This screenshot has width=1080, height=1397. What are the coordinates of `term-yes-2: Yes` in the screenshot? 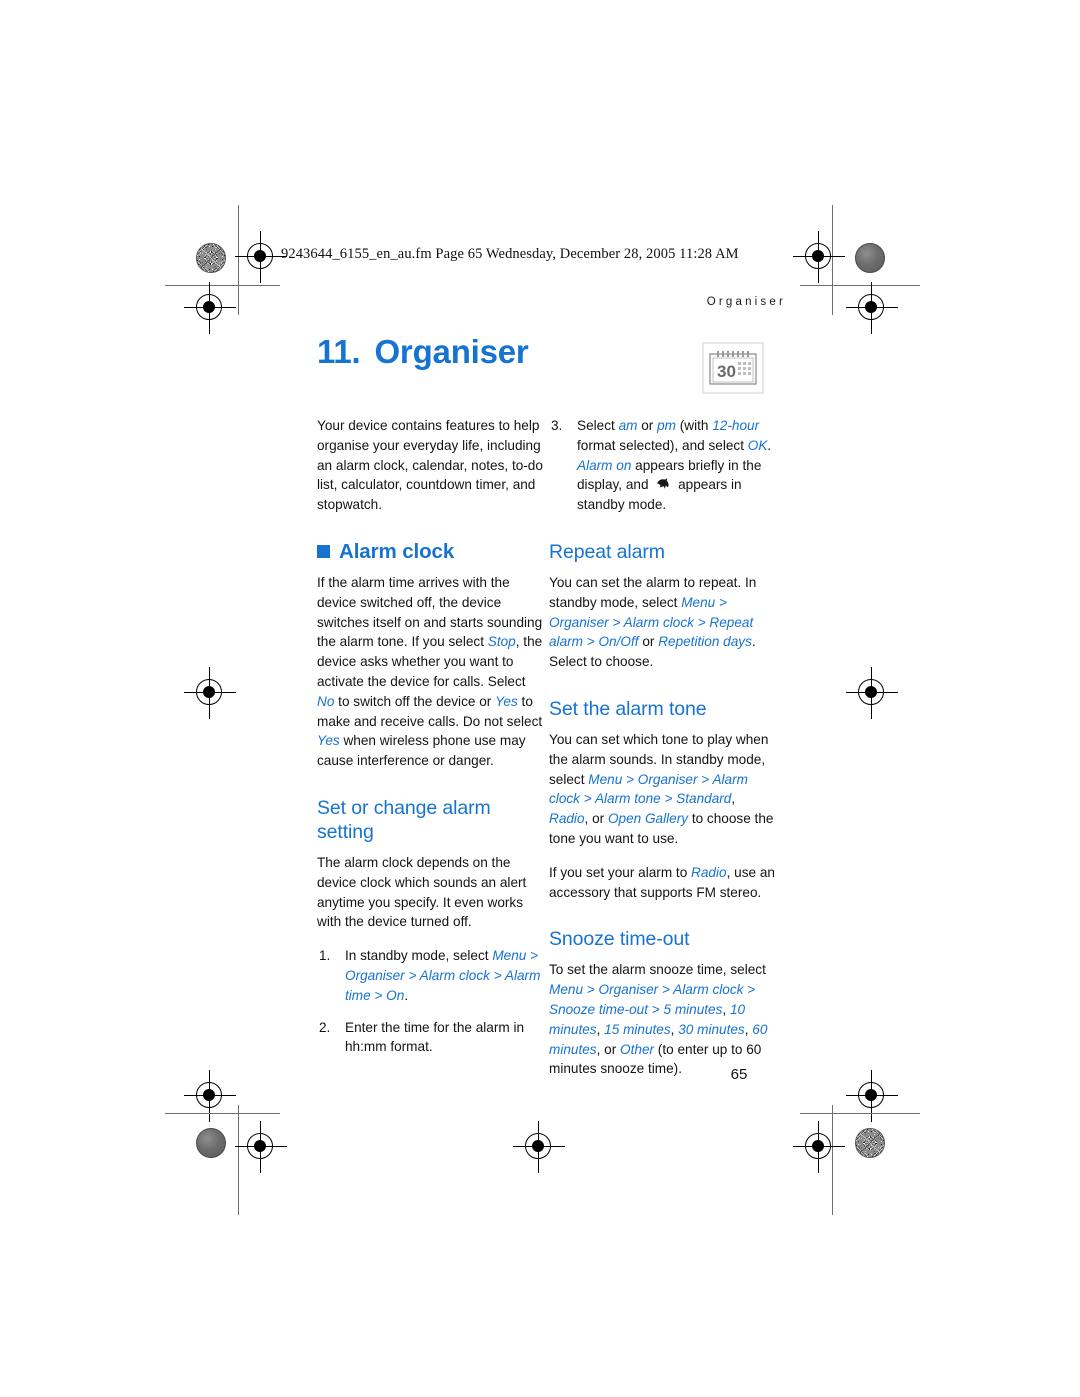 It's located at (328, 741).